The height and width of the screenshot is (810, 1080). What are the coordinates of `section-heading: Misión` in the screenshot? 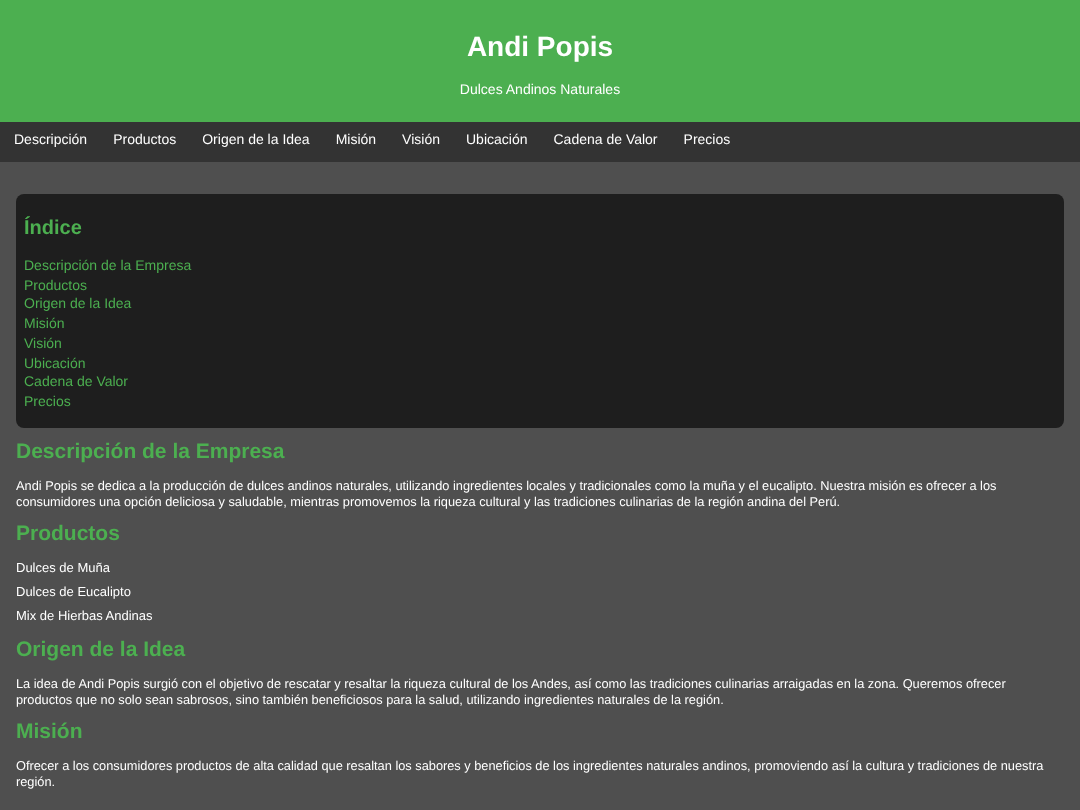 It's located at (50, 733).